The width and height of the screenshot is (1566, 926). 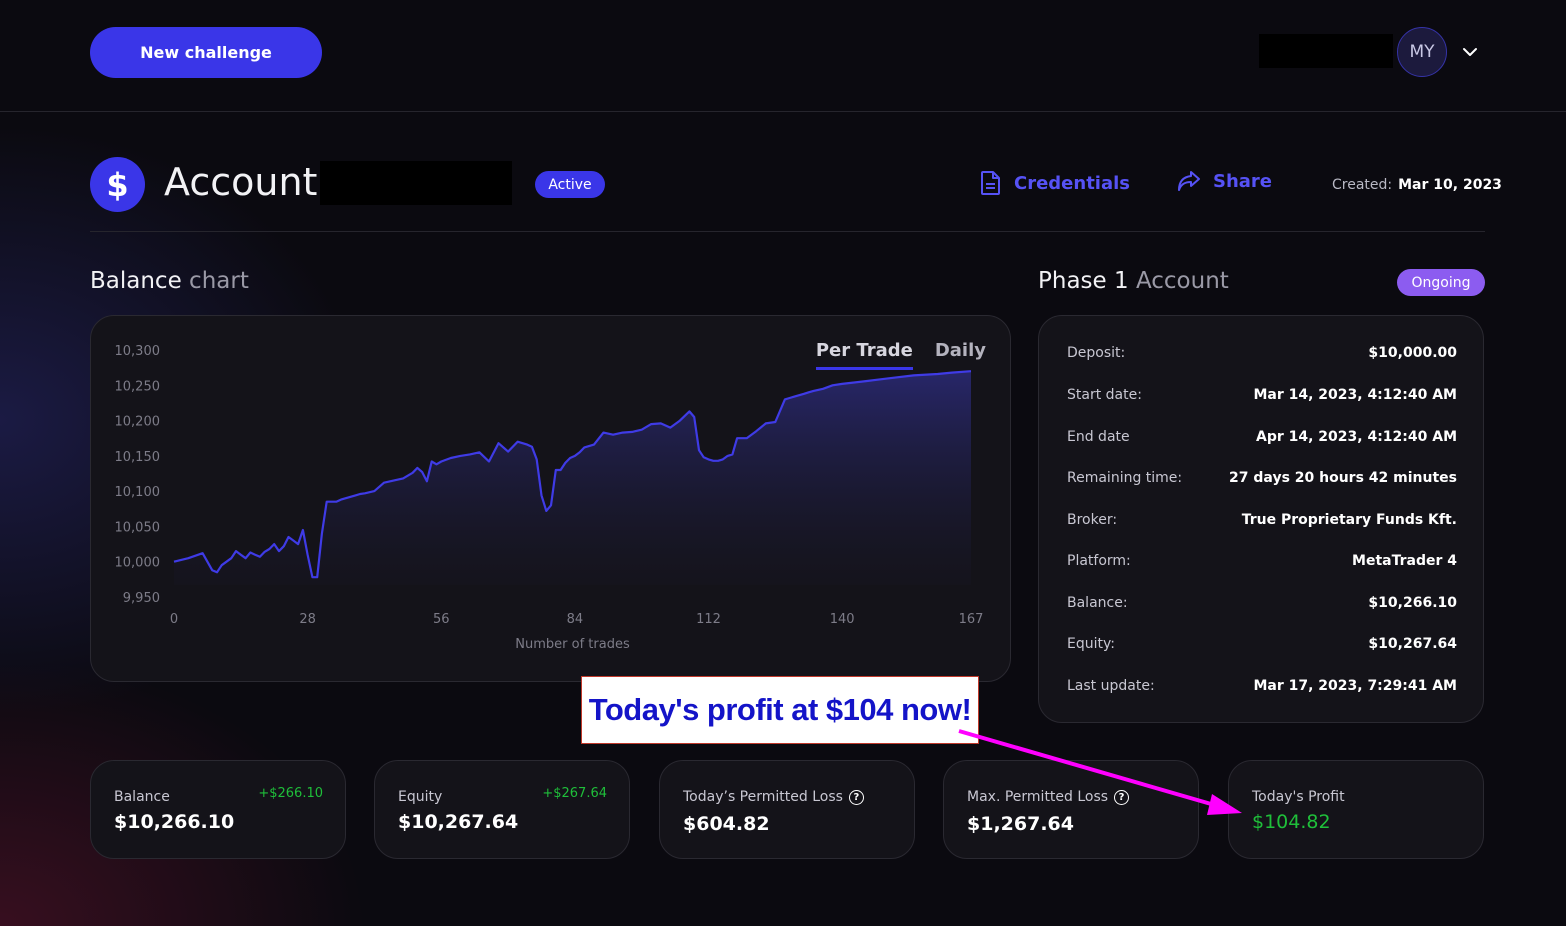 I want to click on info-value: MetaTrader 4, so click(x=1404, y=561).